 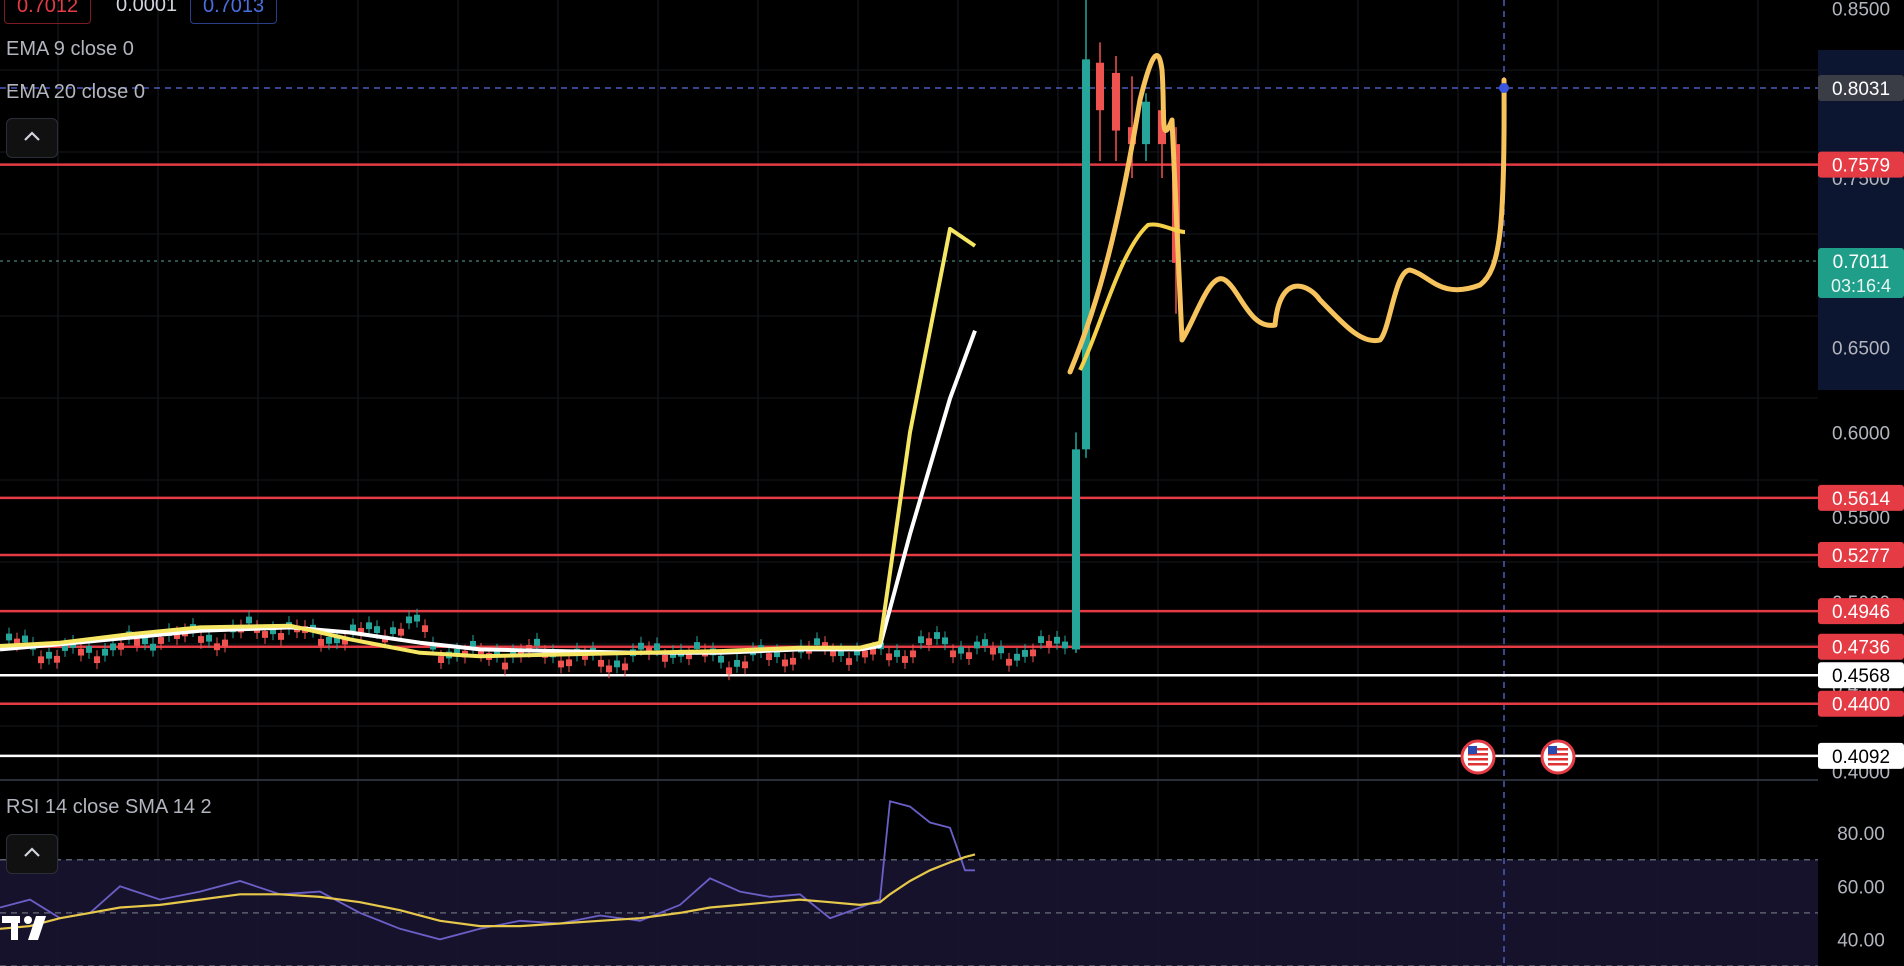 I want to click on tradingview-logo, so click(x=31, y=931).